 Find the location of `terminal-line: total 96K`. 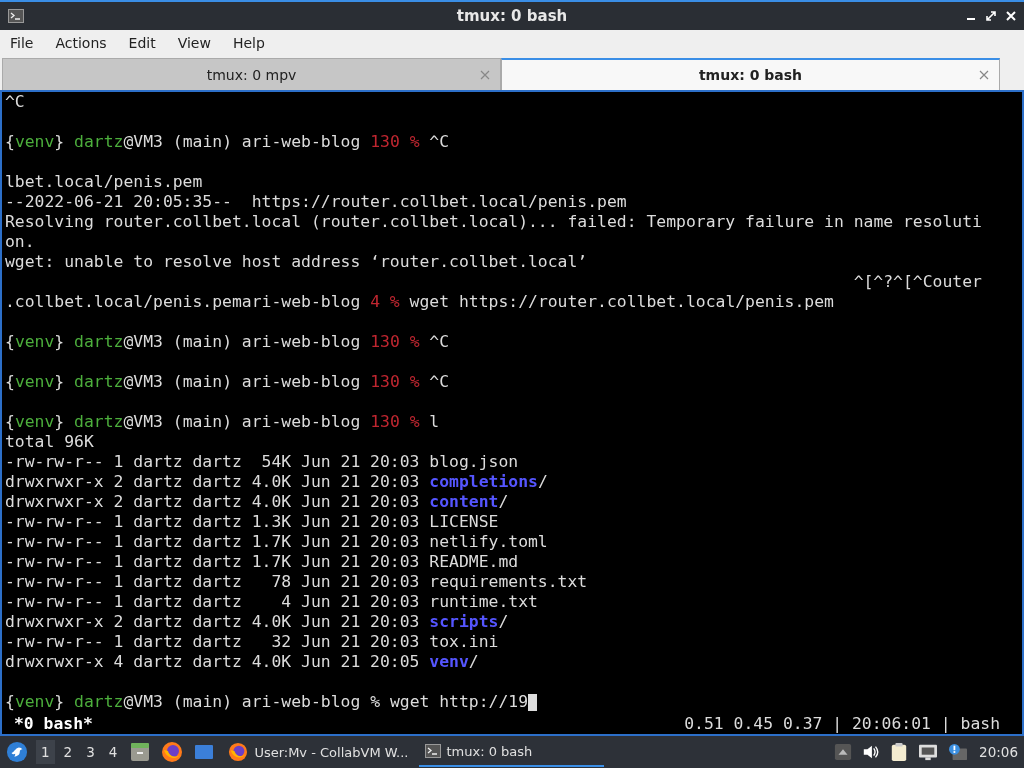

terminal-line: total 96K is located at coordinates (49, 442).